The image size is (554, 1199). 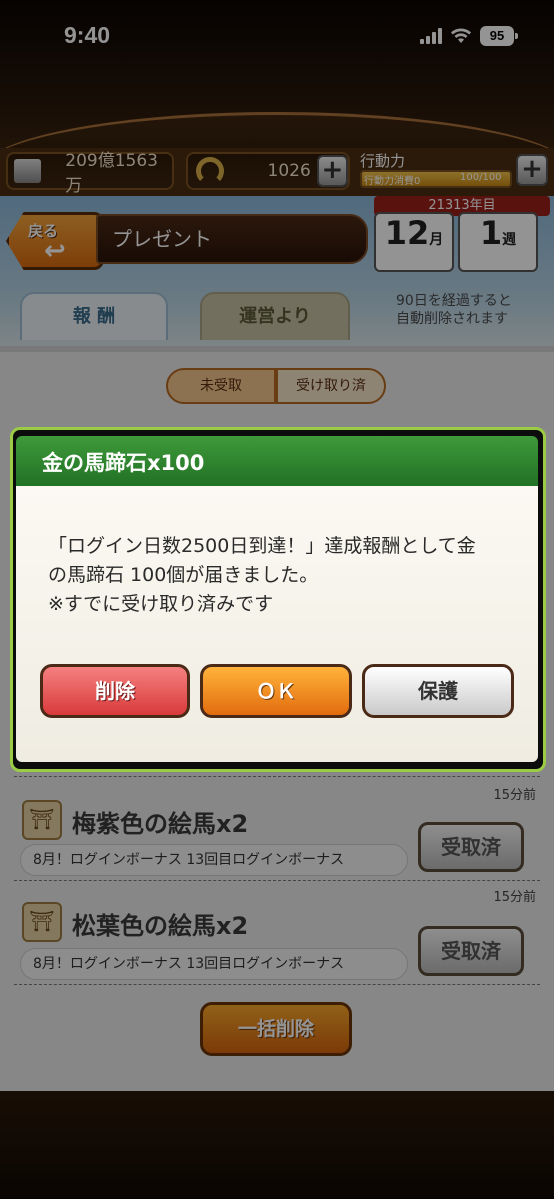 I want to click on delete-button: 削除, so click(x=115, y=691).